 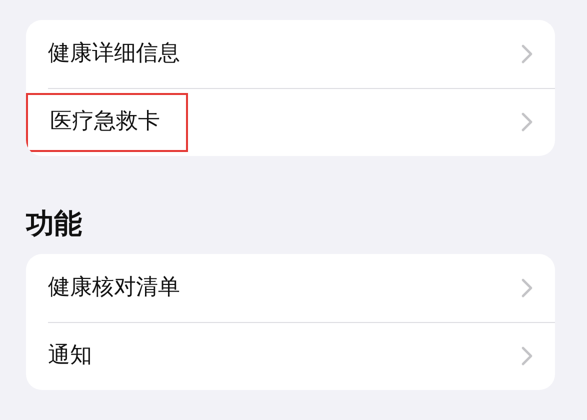 I want to click on list-item: 健康详细信息, so click(x=290, y=54).